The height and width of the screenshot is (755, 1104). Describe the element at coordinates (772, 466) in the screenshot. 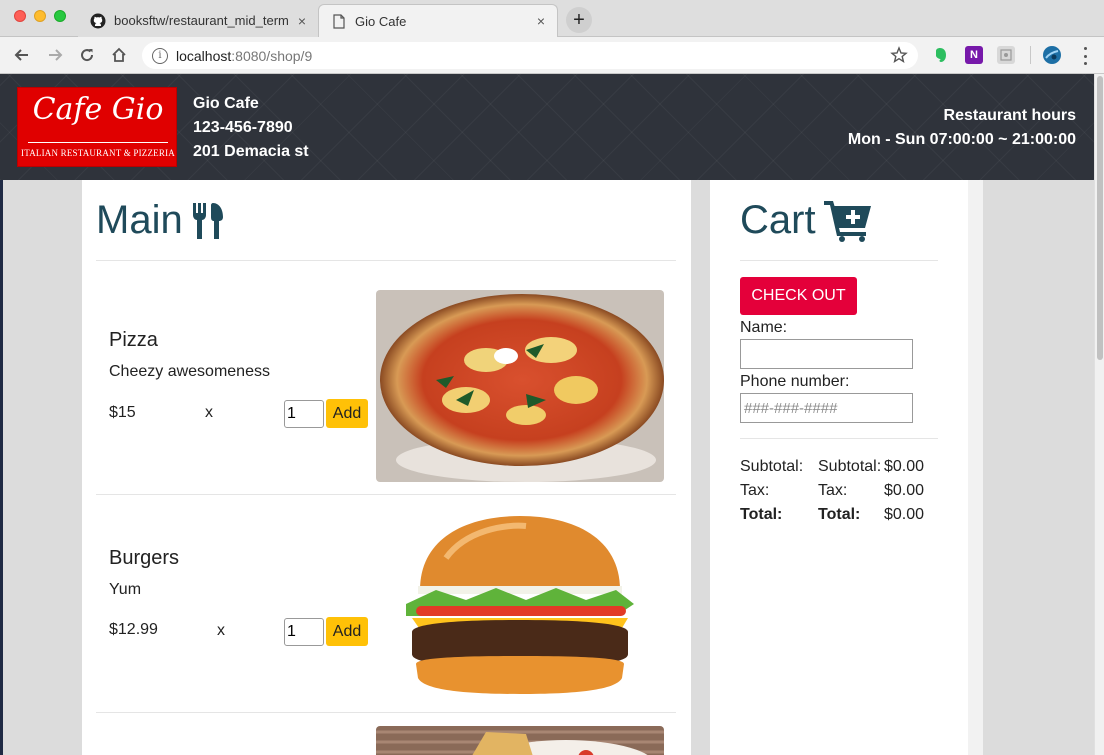

I see `subtotal-label: Subtotal:` at that location.